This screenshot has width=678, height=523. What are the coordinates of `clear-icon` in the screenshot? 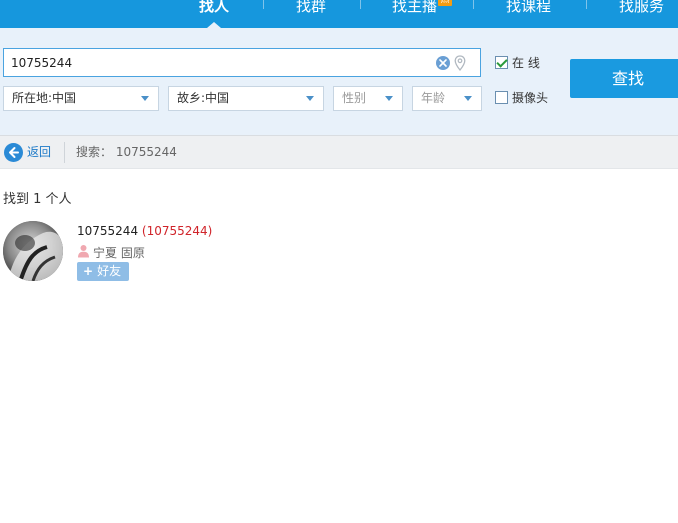 It's located at (443, 63).